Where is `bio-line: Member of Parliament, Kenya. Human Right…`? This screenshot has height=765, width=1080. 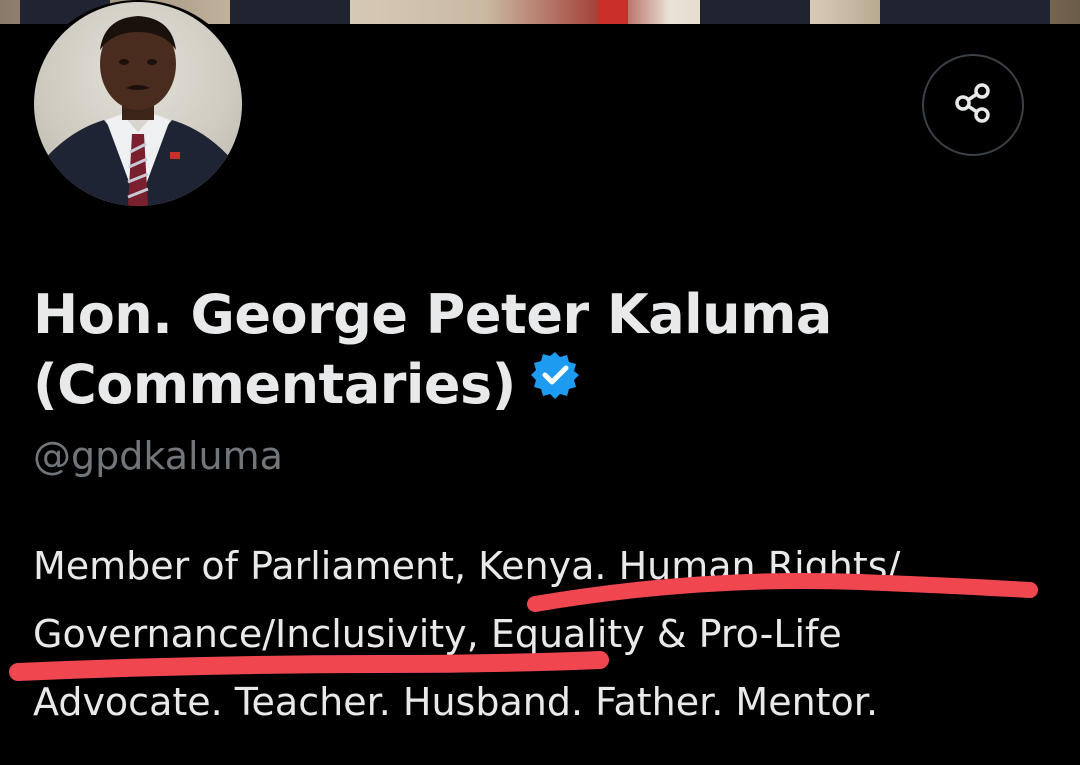 bio-line: Member of Parliament, Kenya. Human Right… is located at coordinates (467, 566).